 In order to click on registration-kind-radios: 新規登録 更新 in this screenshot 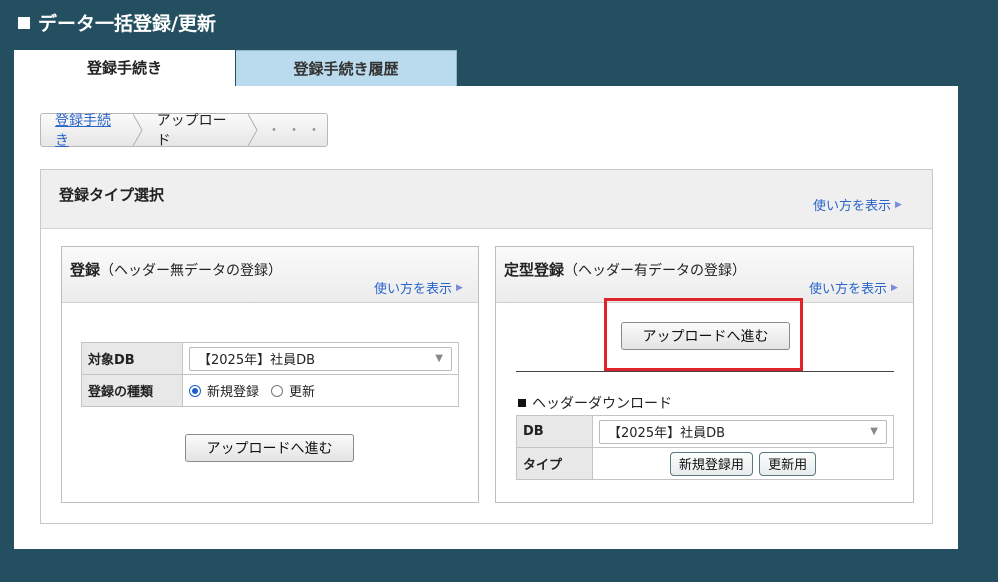, I will do `click(320, 390)`.